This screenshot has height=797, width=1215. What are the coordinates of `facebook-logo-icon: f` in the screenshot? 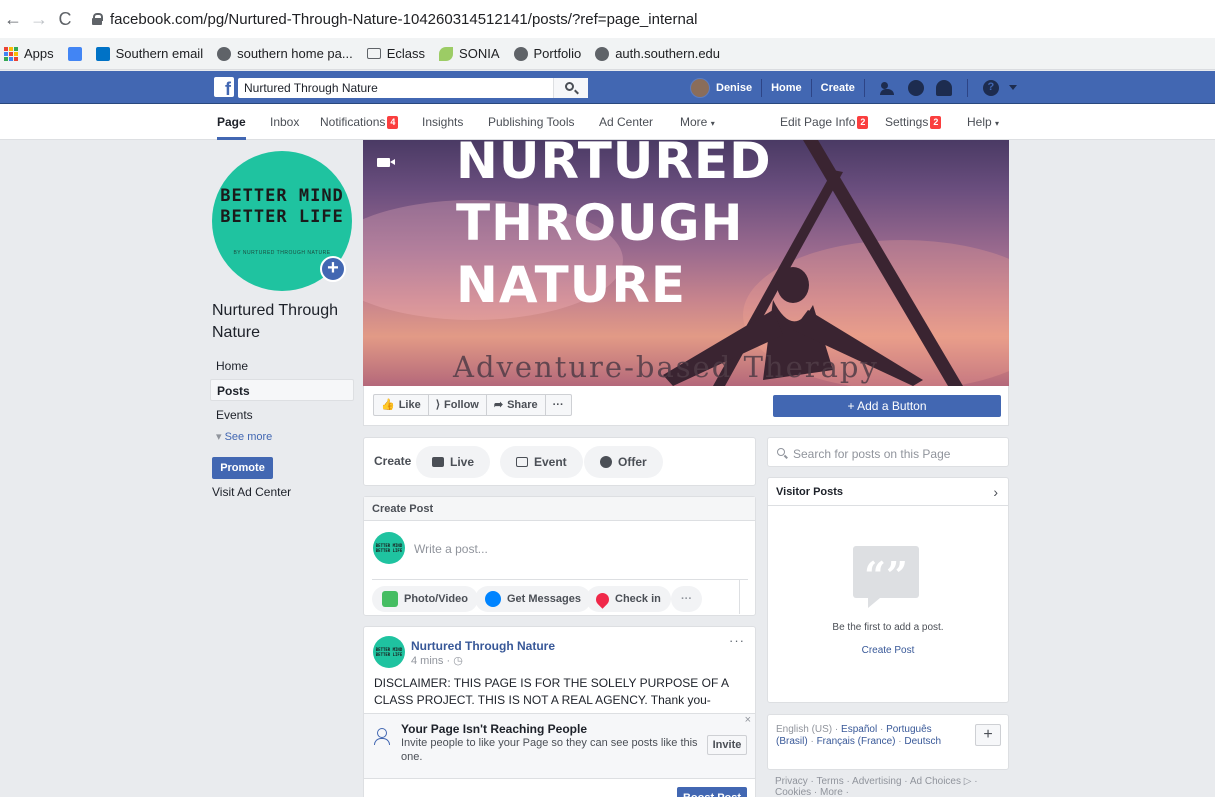 It's located at (224, 87).